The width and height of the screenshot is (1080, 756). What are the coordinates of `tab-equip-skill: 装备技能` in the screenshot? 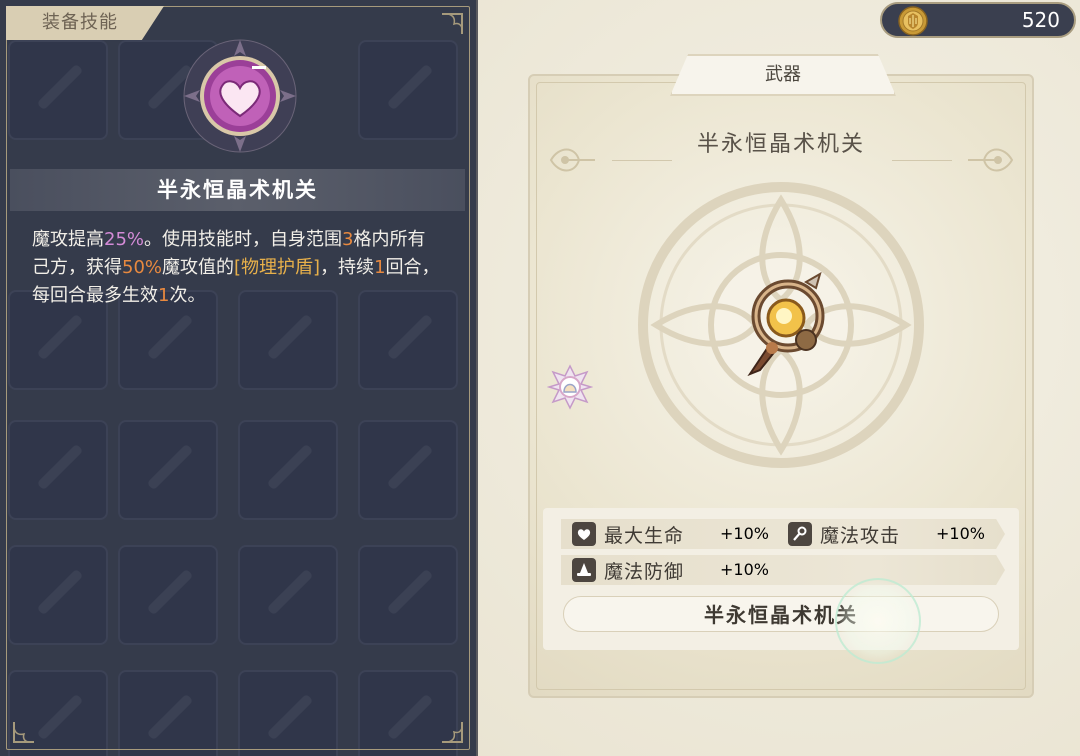 It's located at (85, 23).